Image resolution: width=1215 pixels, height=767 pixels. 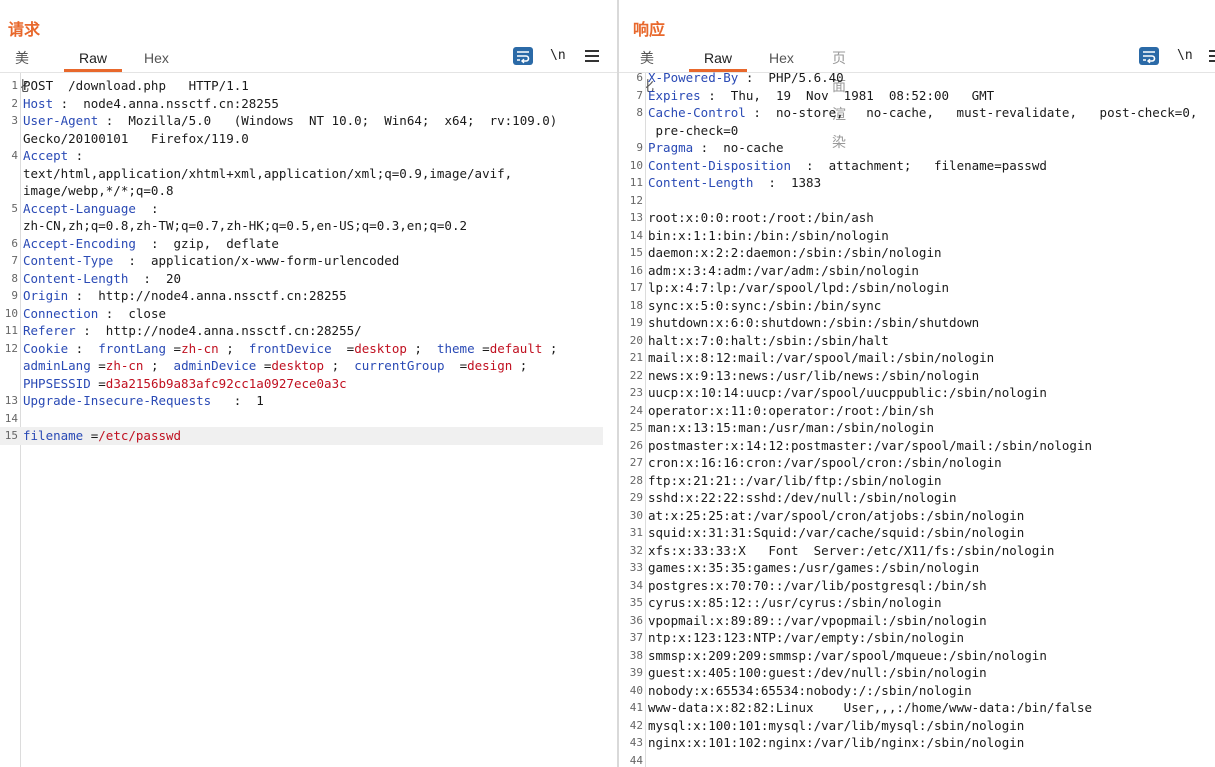 What do you see at coordinates (14, 103) in the screenshot?
I see `line-number: 2` at bounding box center [14, 103].